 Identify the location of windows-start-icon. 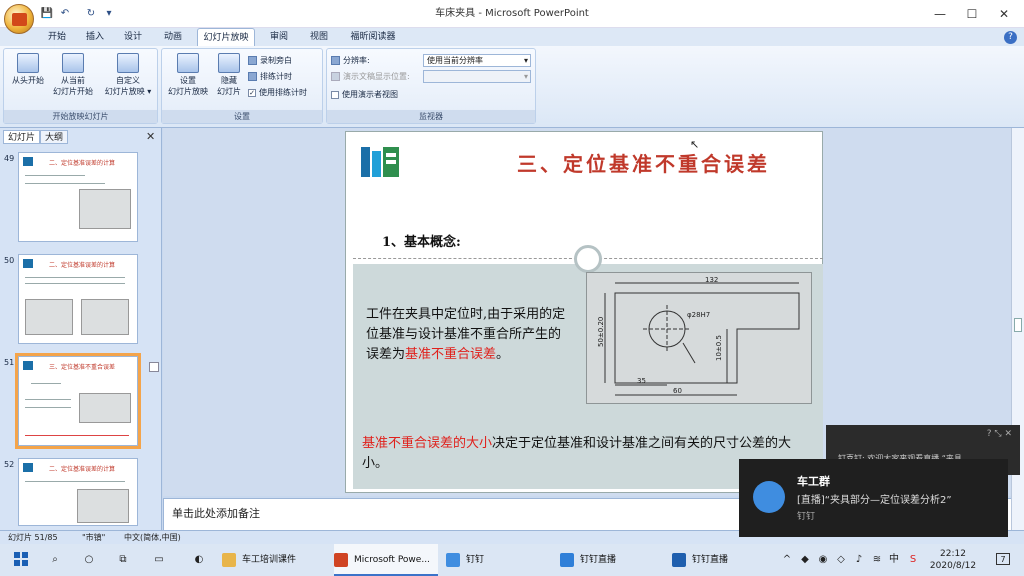
(21, 560).